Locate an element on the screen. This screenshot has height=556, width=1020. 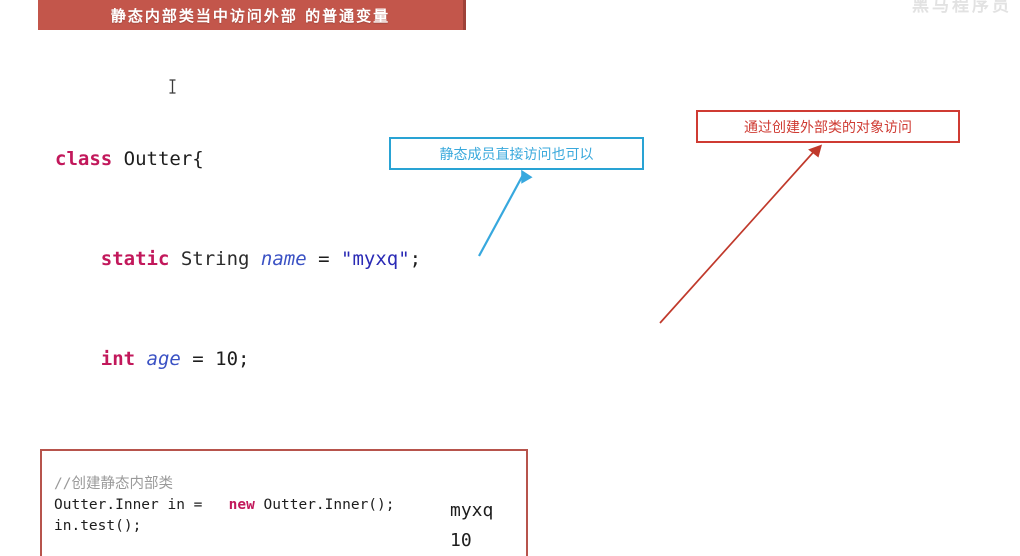
slide-title-text: 静态内部类当中访问外部 的普通变量 is located at coordinates (250, 15).